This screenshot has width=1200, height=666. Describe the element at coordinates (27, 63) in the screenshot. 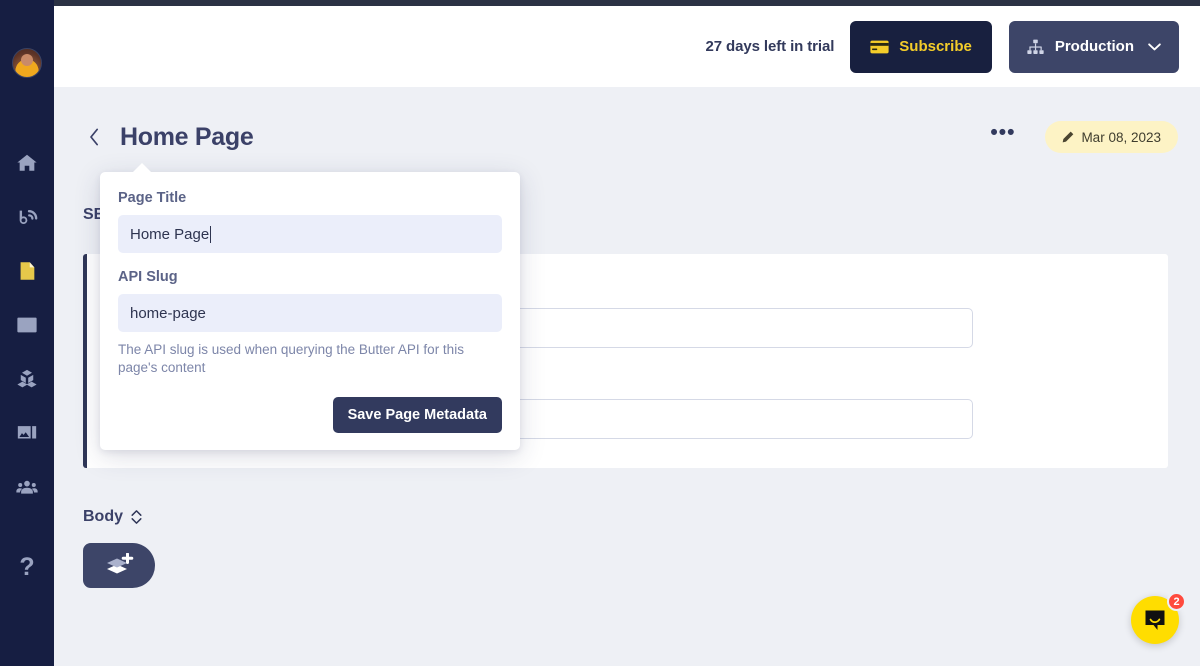

I see `avatar` at that location.